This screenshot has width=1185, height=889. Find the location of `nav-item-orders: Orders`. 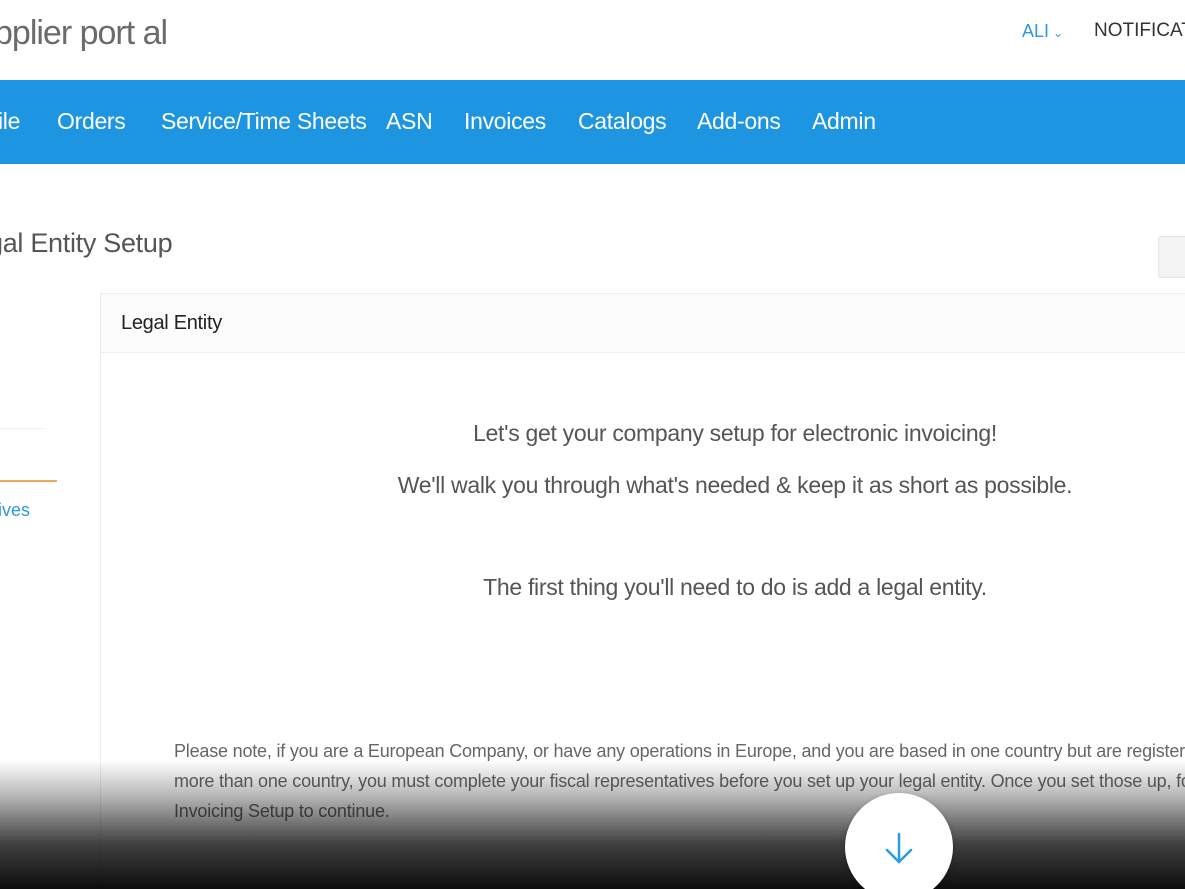

nav-item-orders: Orders is located at coordinates (91, 121).